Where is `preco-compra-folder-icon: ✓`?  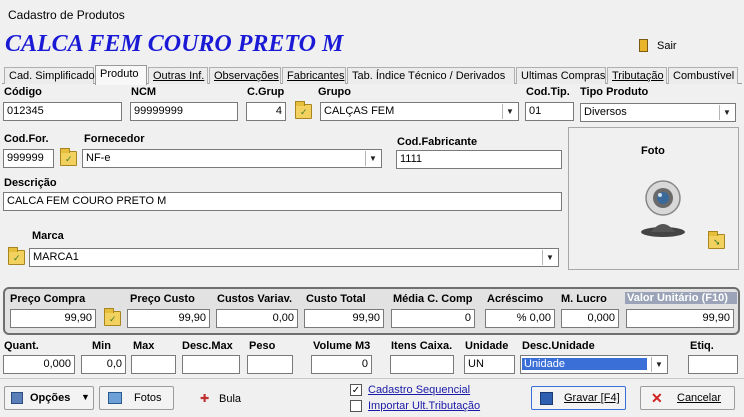
preco-compra-folder-icon: ✓ is located at coordinates (112, 317).